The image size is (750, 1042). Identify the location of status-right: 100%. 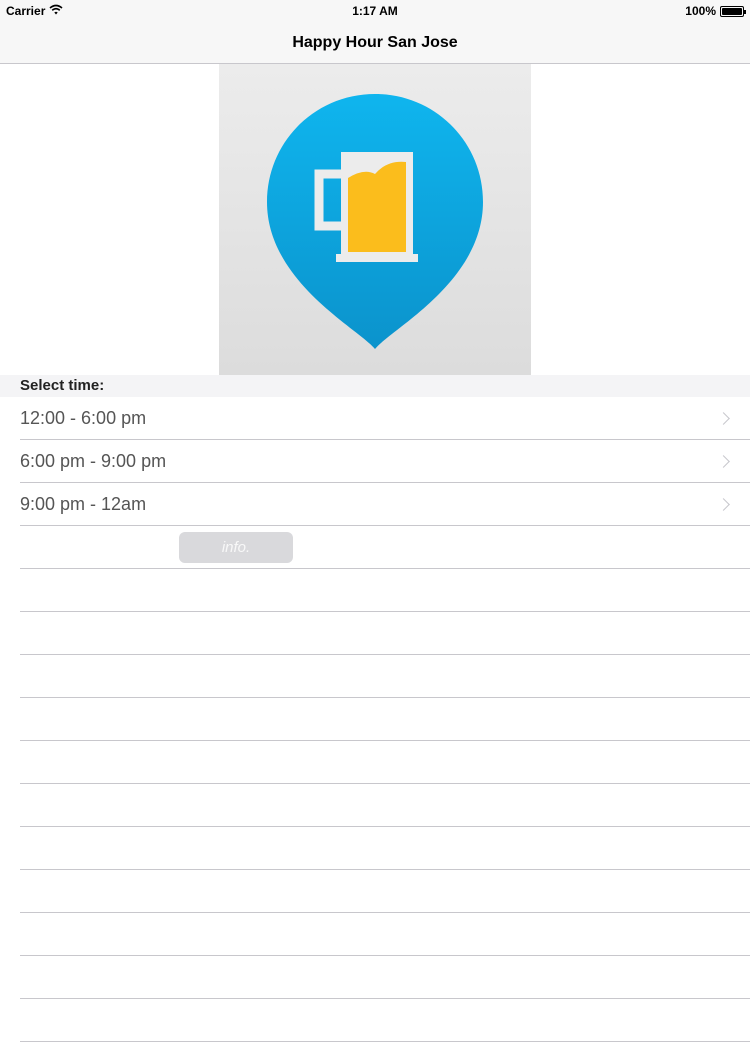
(715, 11).